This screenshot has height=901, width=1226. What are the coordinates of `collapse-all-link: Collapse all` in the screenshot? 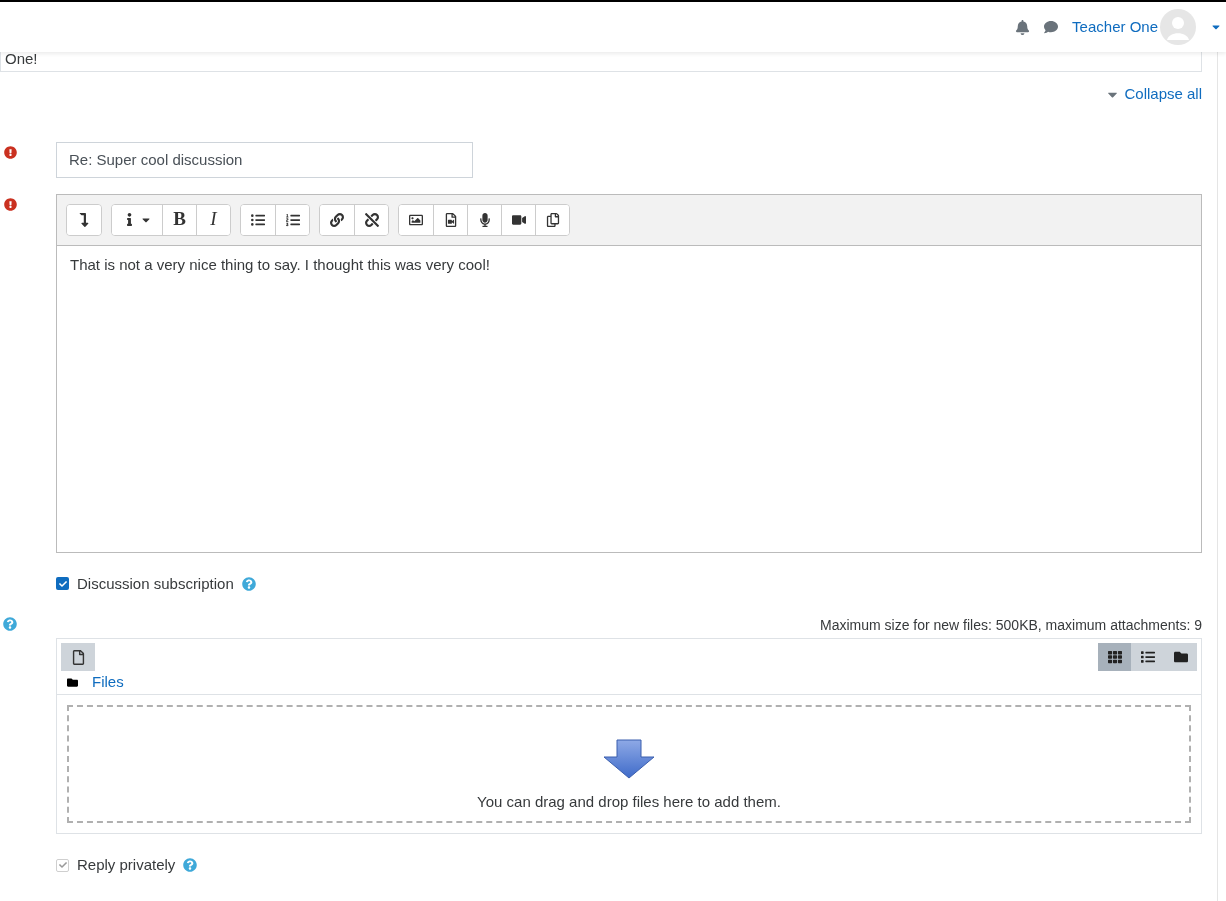 It's located at (1163, 94).